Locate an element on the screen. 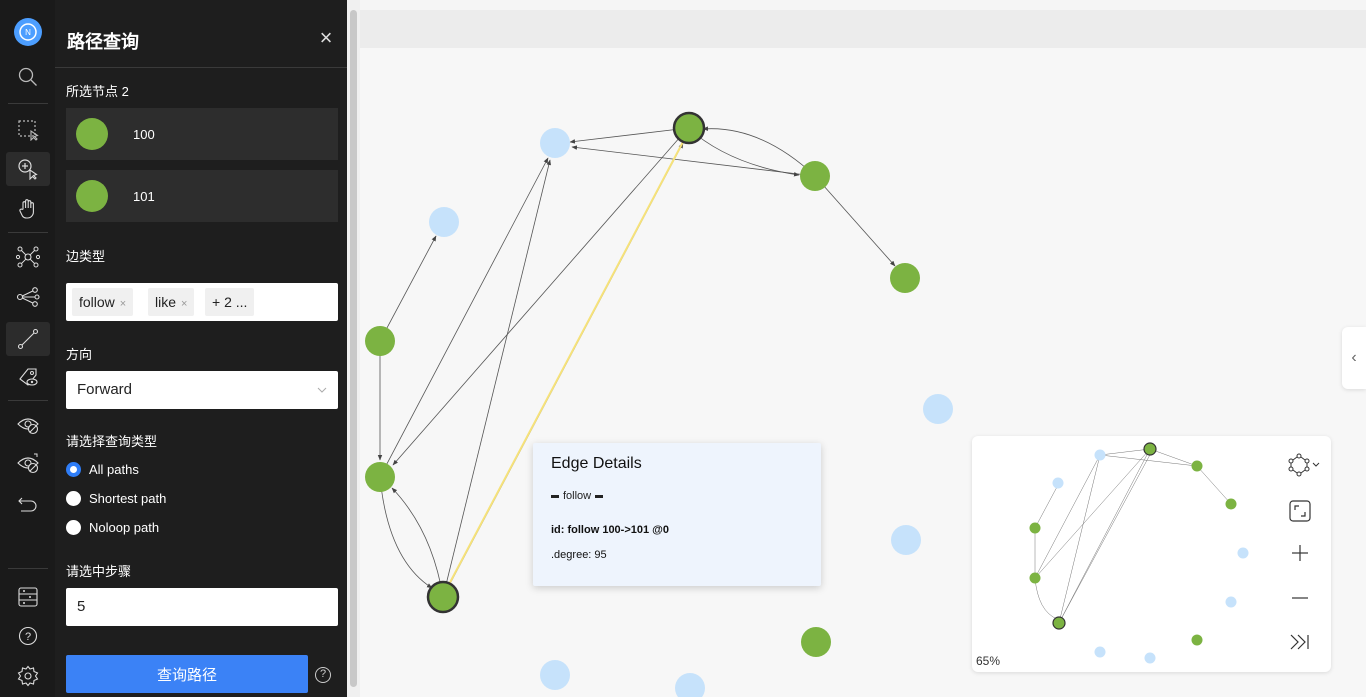 The height and width of the screenshot is (697, 1366). chevron-left-icon: ‹ is located at coordinates (1354, 358).